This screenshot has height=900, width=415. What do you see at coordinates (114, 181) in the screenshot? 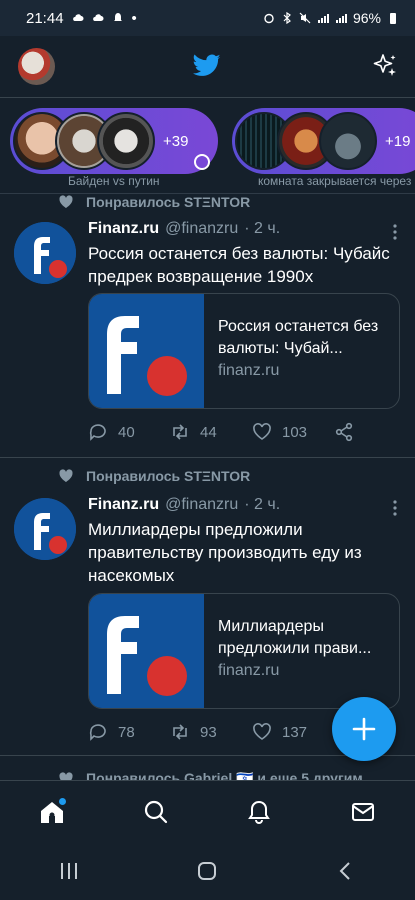
I see `space-title: Байден vs путин` at bounding box center [114, 181].